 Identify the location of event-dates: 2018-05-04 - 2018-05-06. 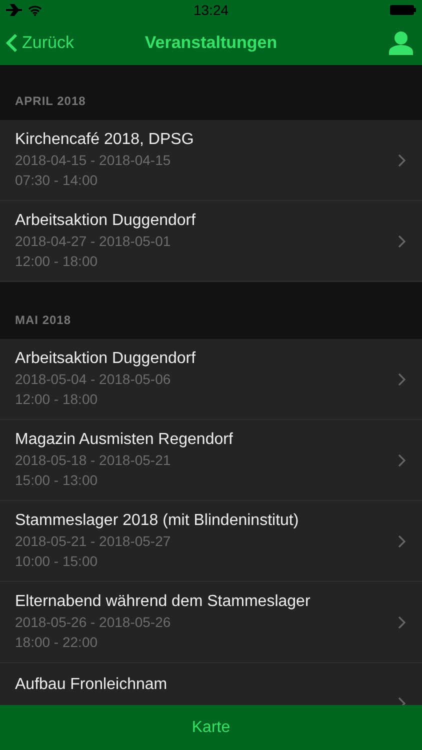
(93, 379).